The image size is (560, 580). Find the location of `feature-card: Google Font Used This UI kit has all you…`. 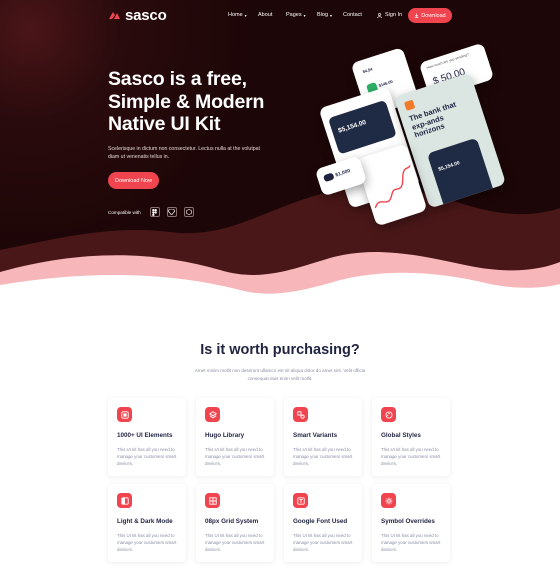

feature-card: Google Font Used This UI kit has all you… is located at coordinates (323, 523).